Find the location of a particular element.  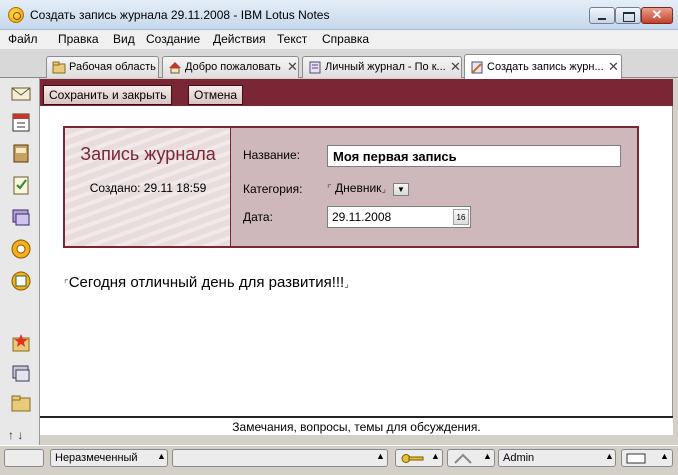

chevron-down-icon: ▼ is located at coordinates (401, 189).